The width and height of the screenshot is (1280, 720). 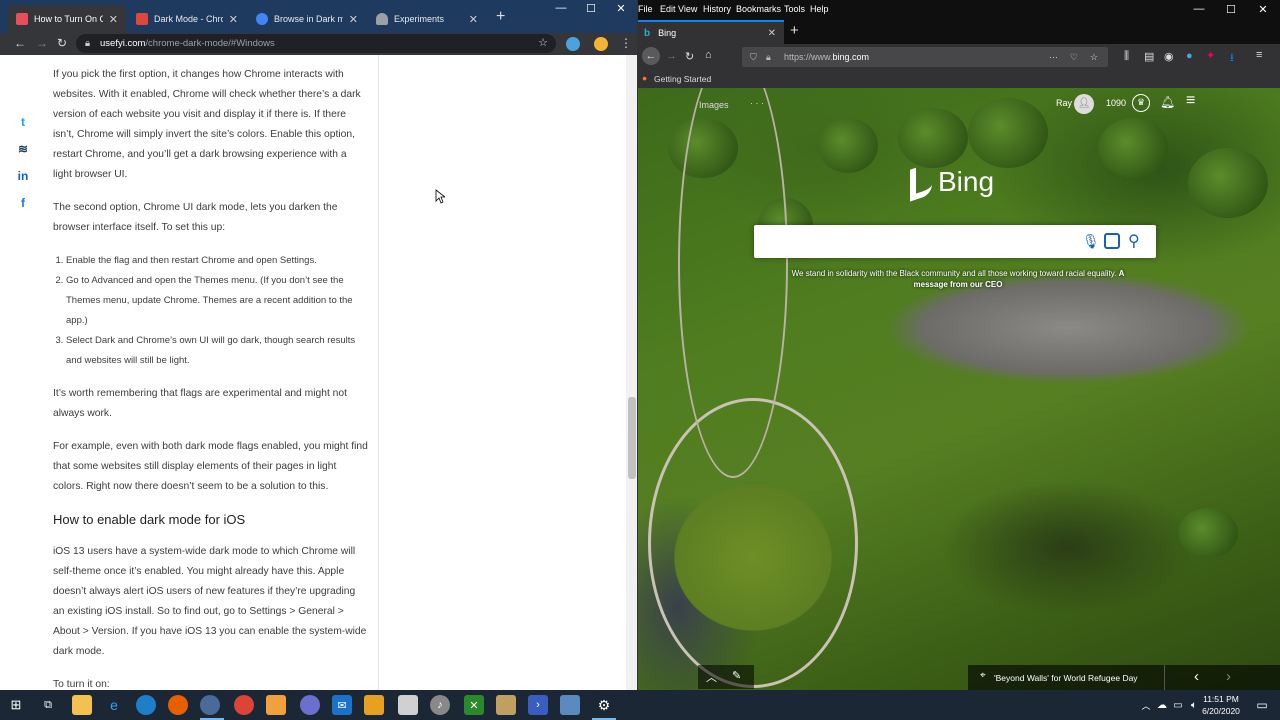 I want to click on page-scrollbar, so click(x=631, y=372).